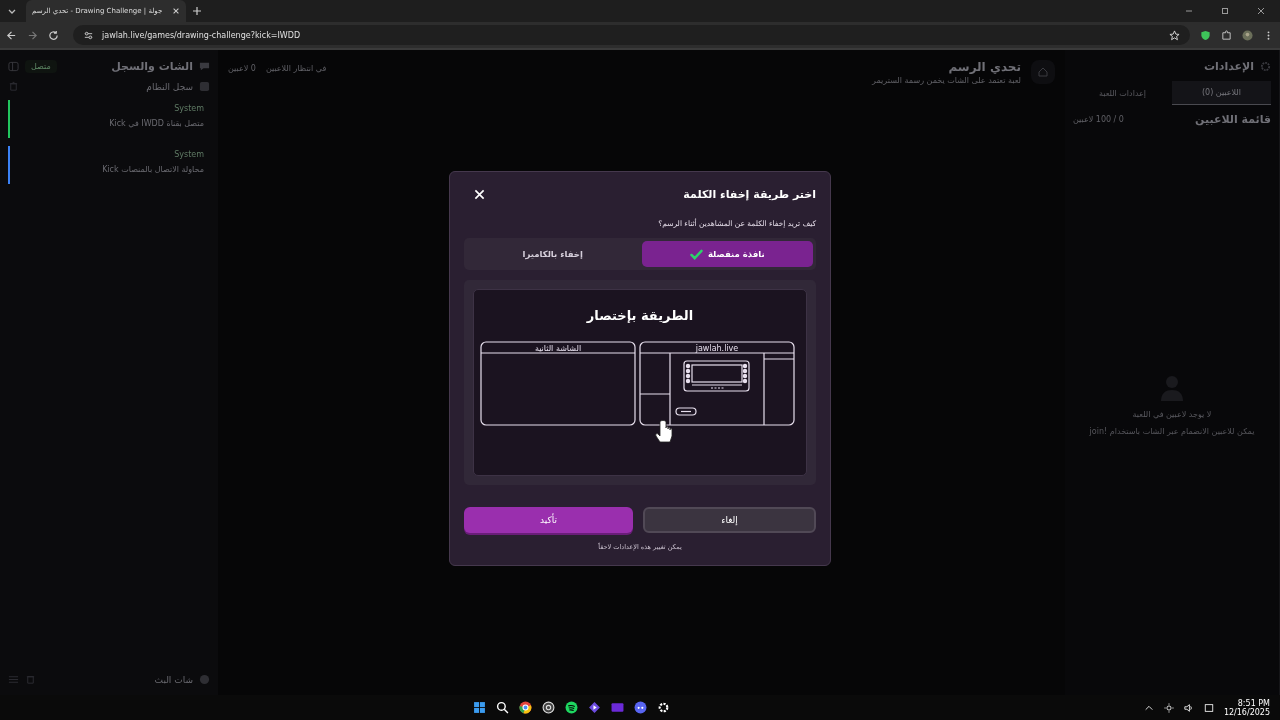 The image size is (1280, 720). I want to click on option-button: نافذة منفصلة, so click(727, 254).